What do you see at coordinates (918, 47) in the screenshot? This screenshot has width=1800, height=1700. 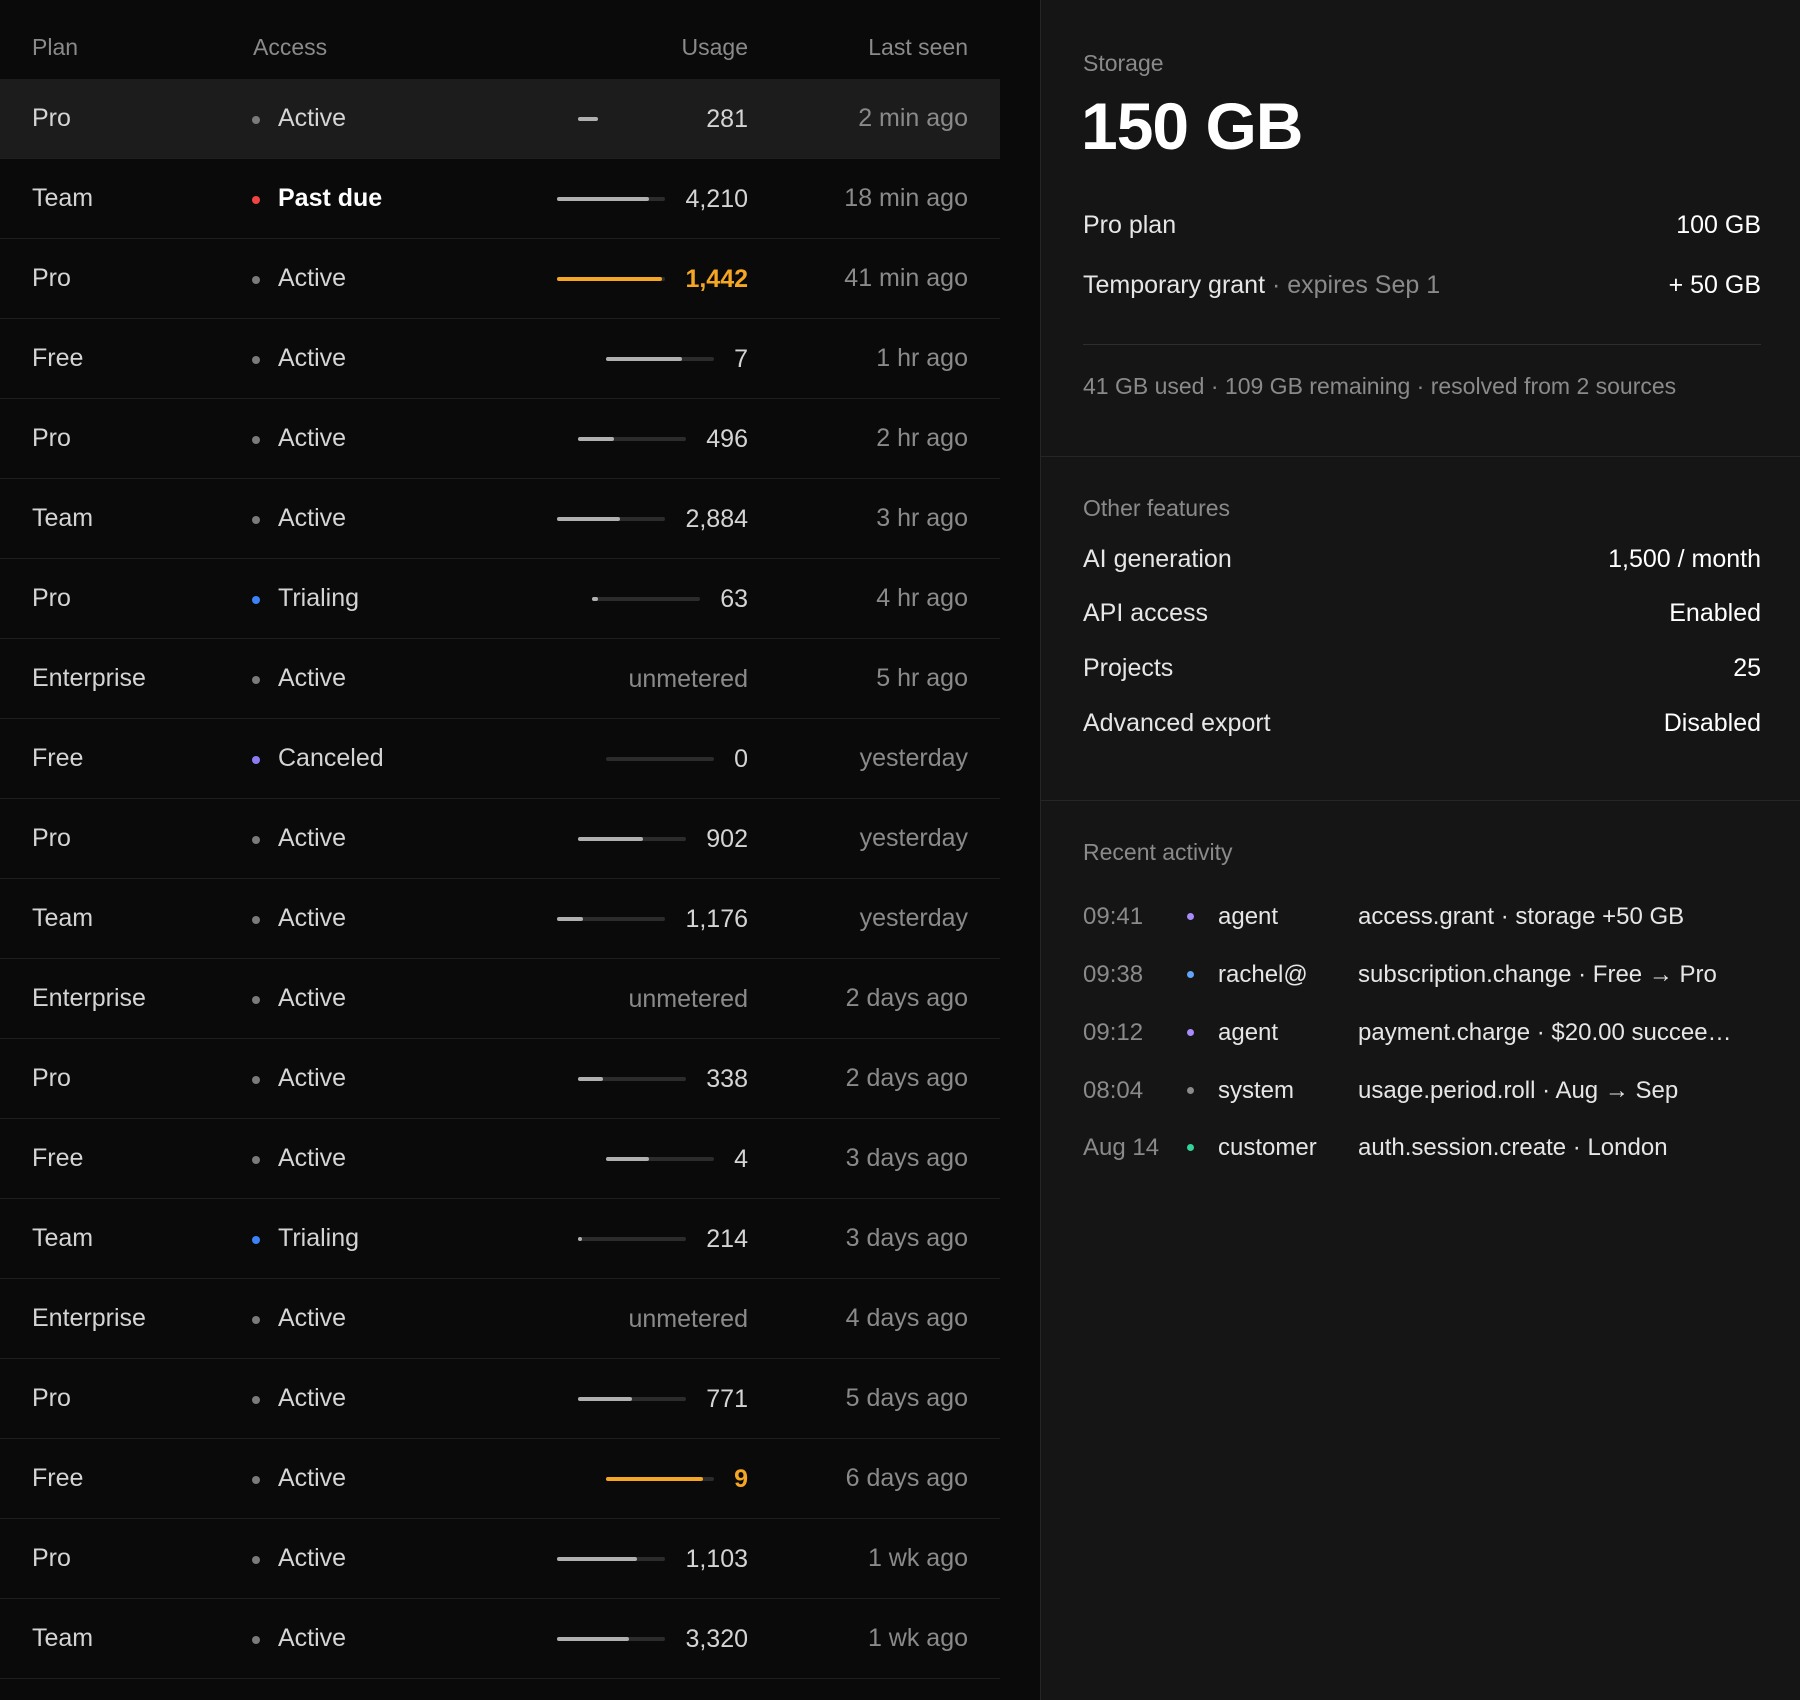 I see `column-header-last-seen: Last seen` at bounding box center [918, 47].